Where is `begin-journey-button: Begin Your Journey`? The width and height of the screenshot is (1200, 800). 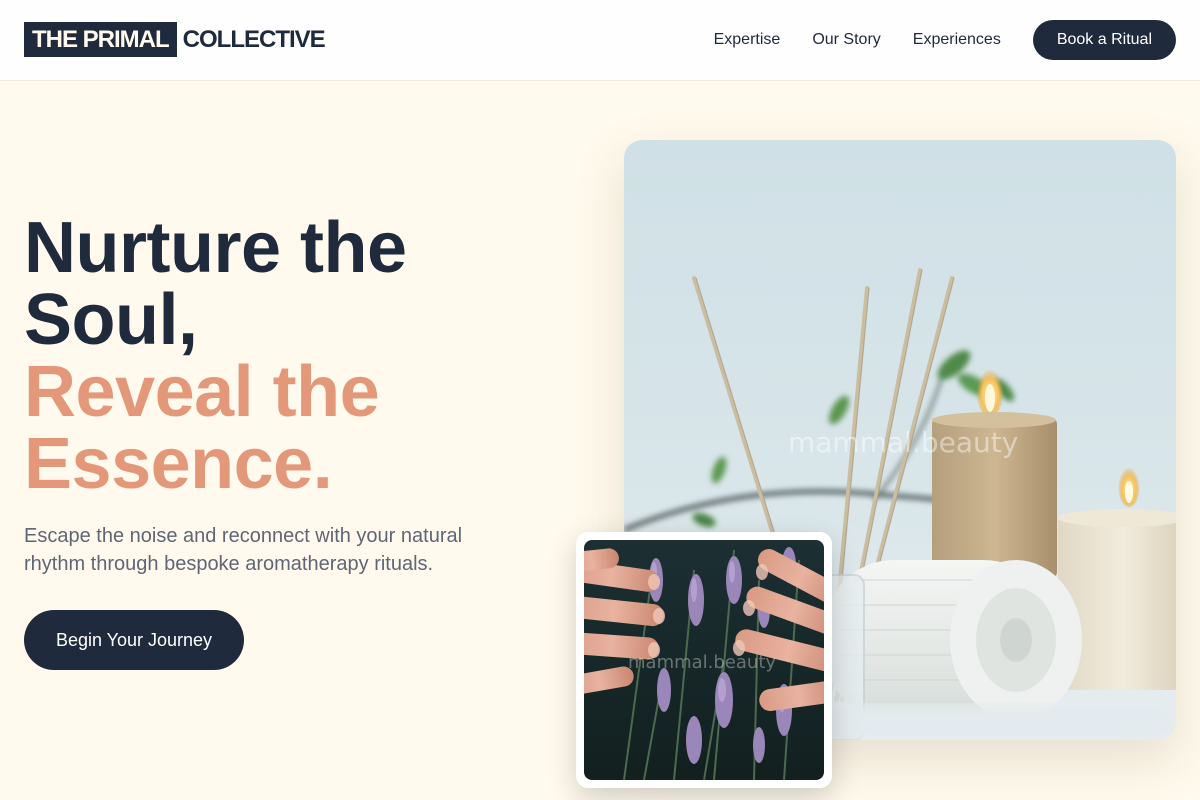
begin-journey-button: Begin Your Journey is located at coordinates (134, 640).